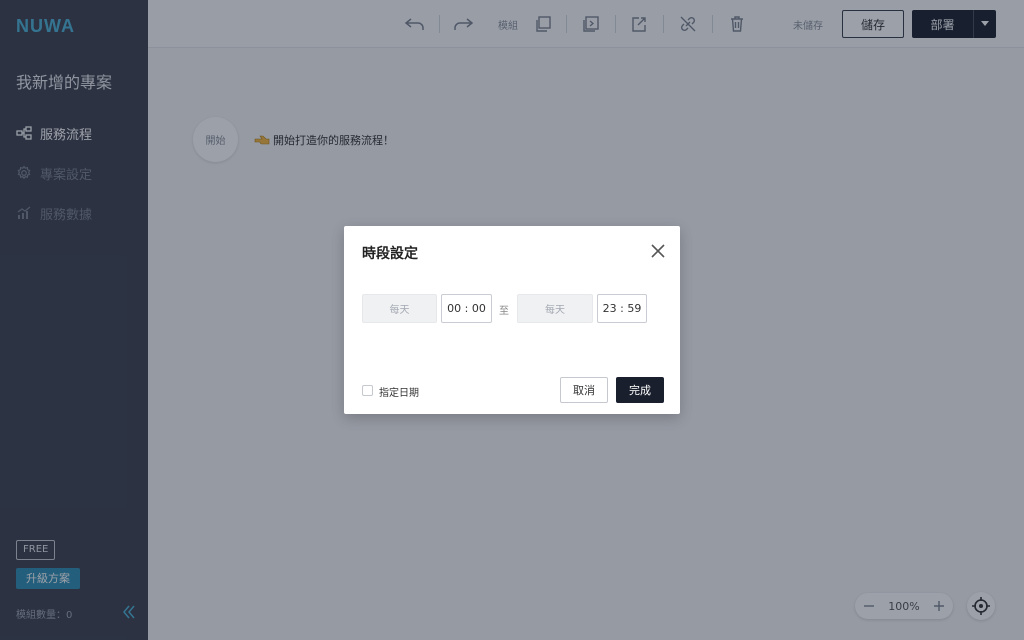 The height and width of the screenshot is (640, 1024). What do you see at coordinates (466, 308) in the screenshot?
I see `start-time-input: 00` at bounding box center [466, 308].